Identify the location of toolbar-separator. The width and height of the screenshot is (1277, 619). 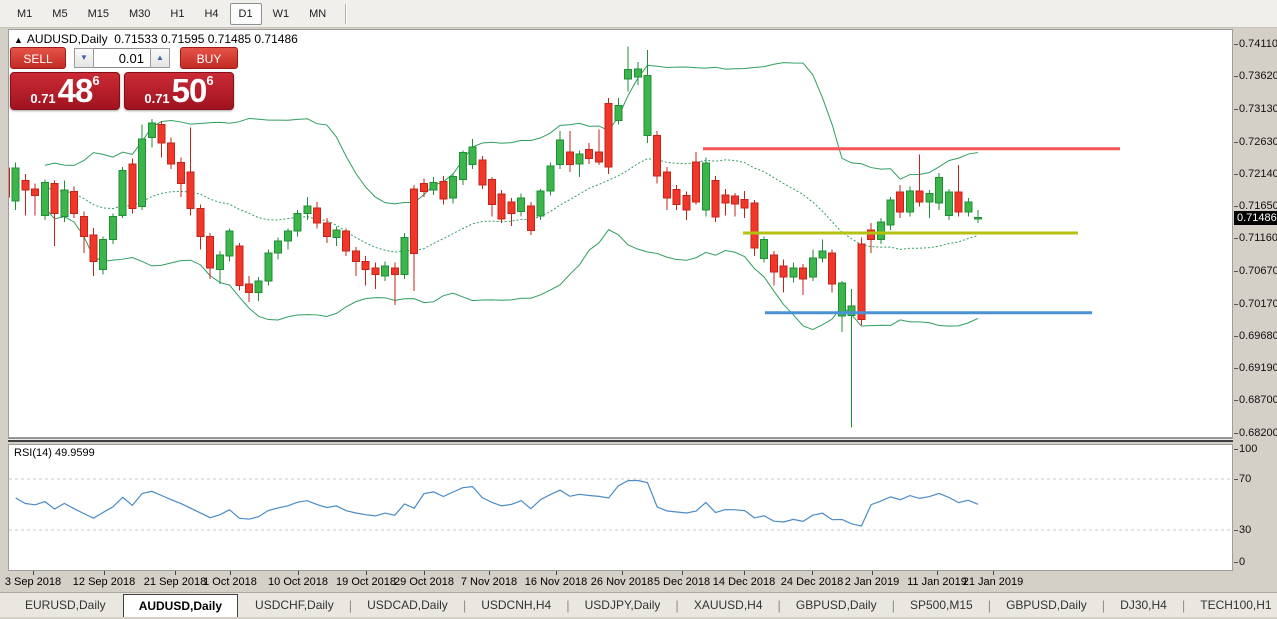
(346, 13).